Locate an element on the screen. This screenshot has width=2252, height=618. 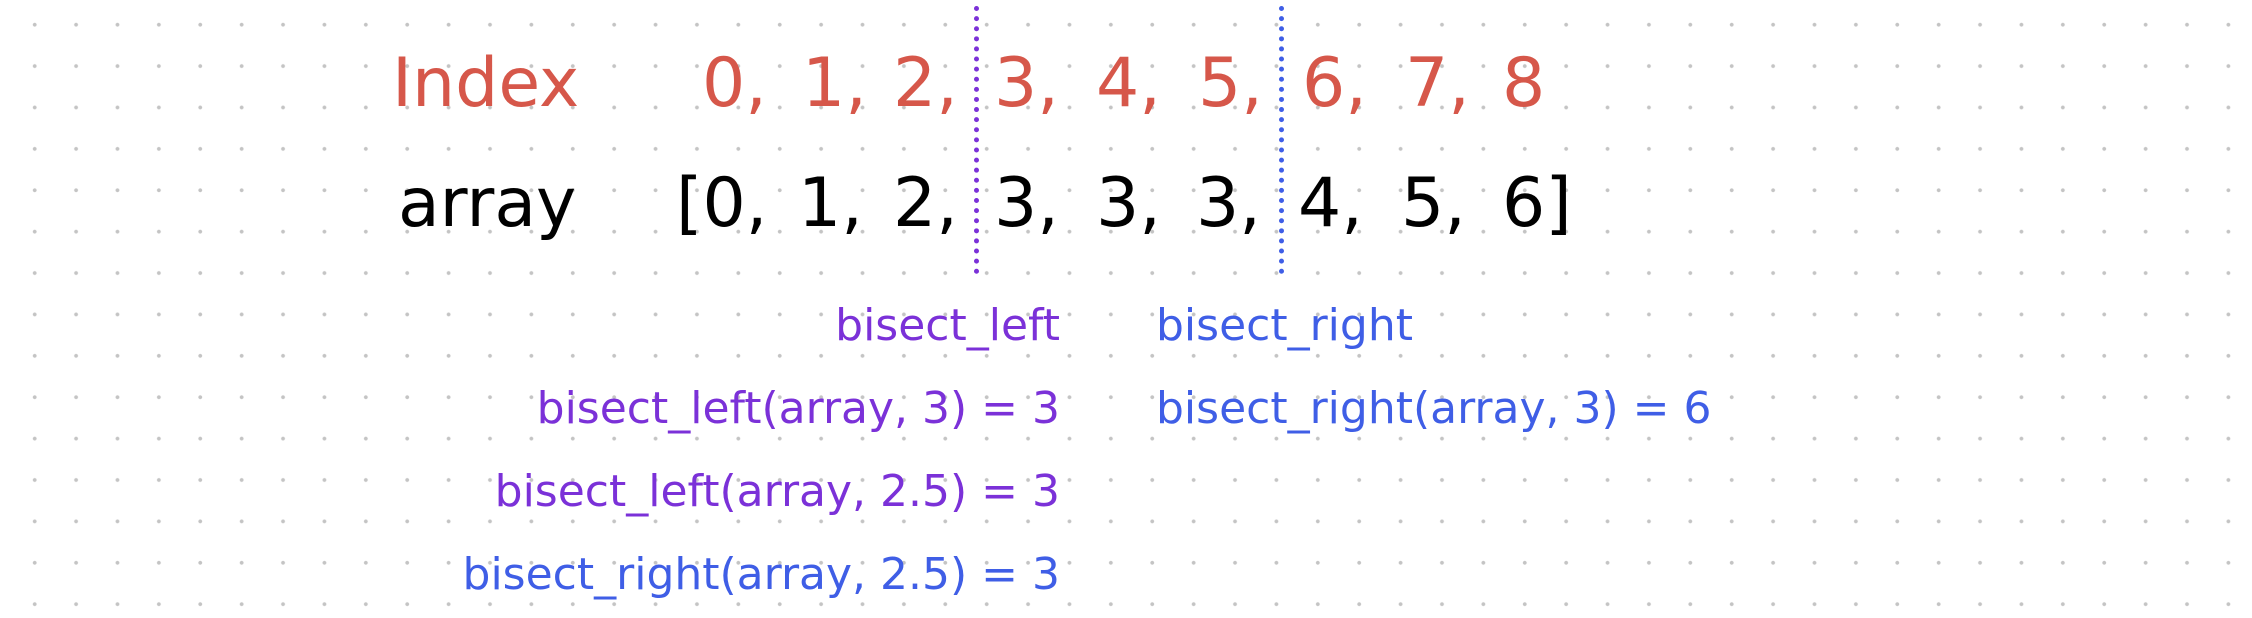
bisect-left-example-1: bisect_left(array, 3) = 3 is located at coordinates (798, 408).